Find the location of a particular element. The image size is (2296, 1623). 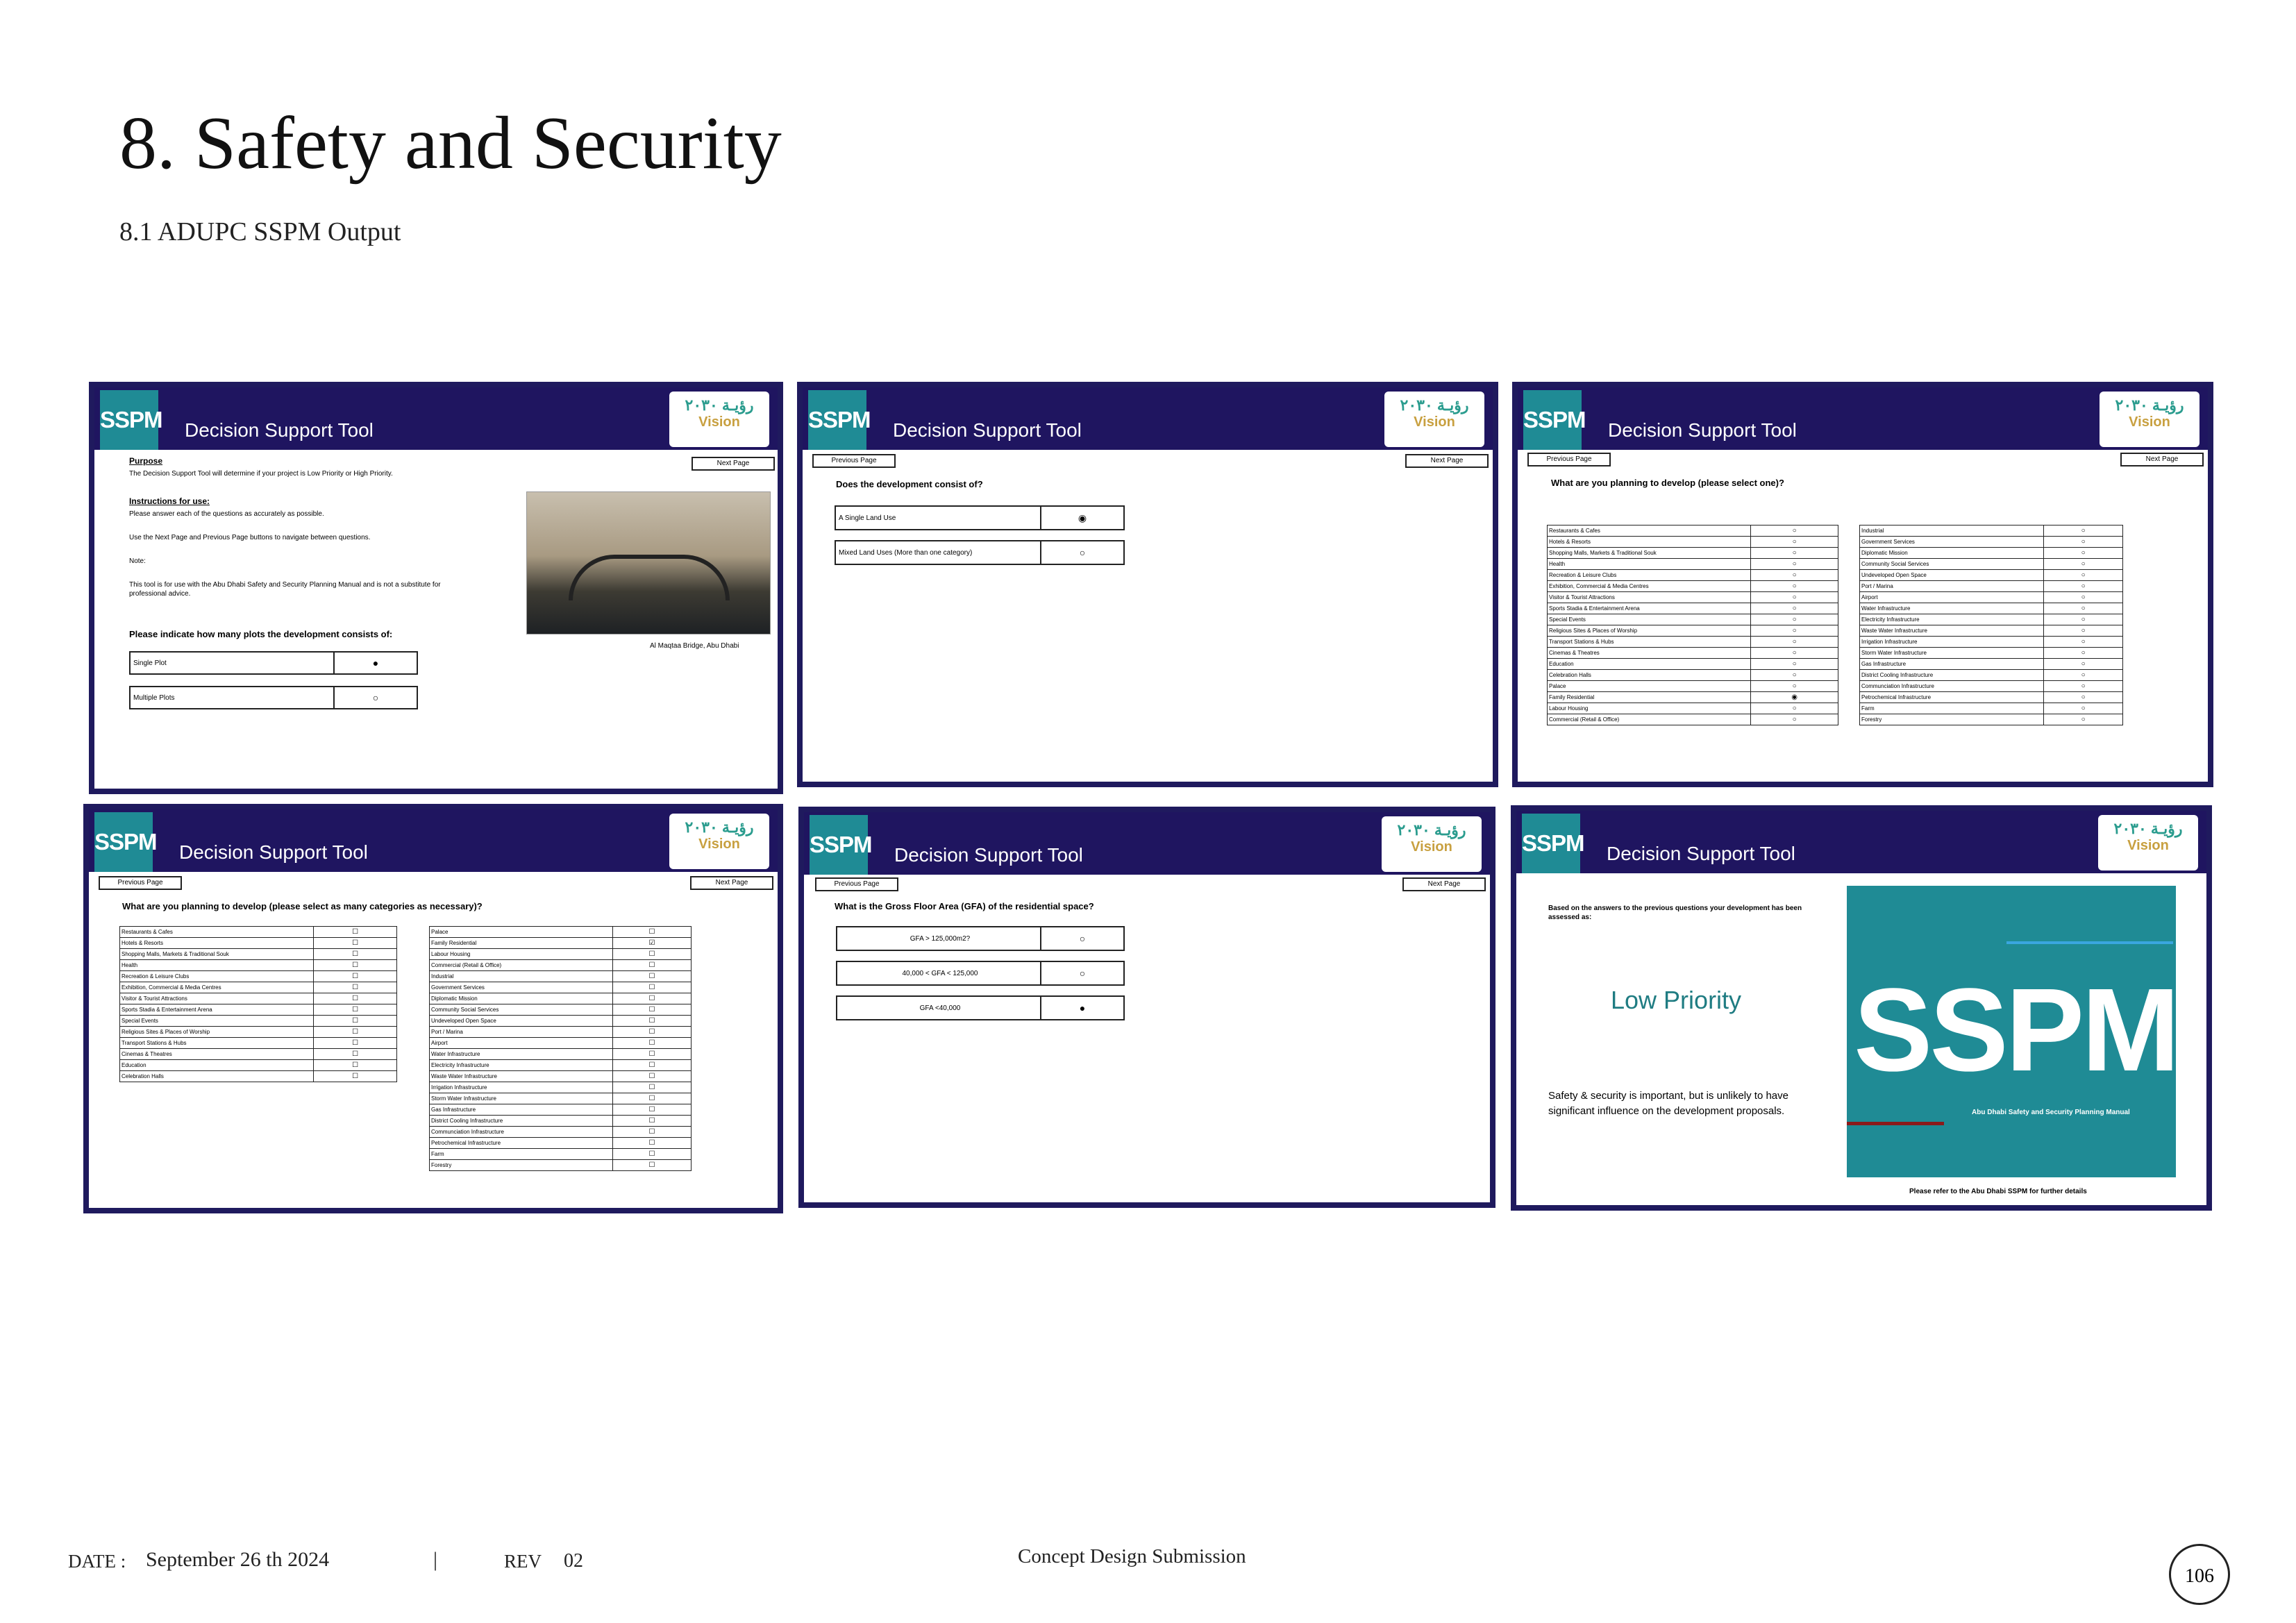

option-multiple-plots: Multiple Plots ○ is located at coordinates (273, 697).